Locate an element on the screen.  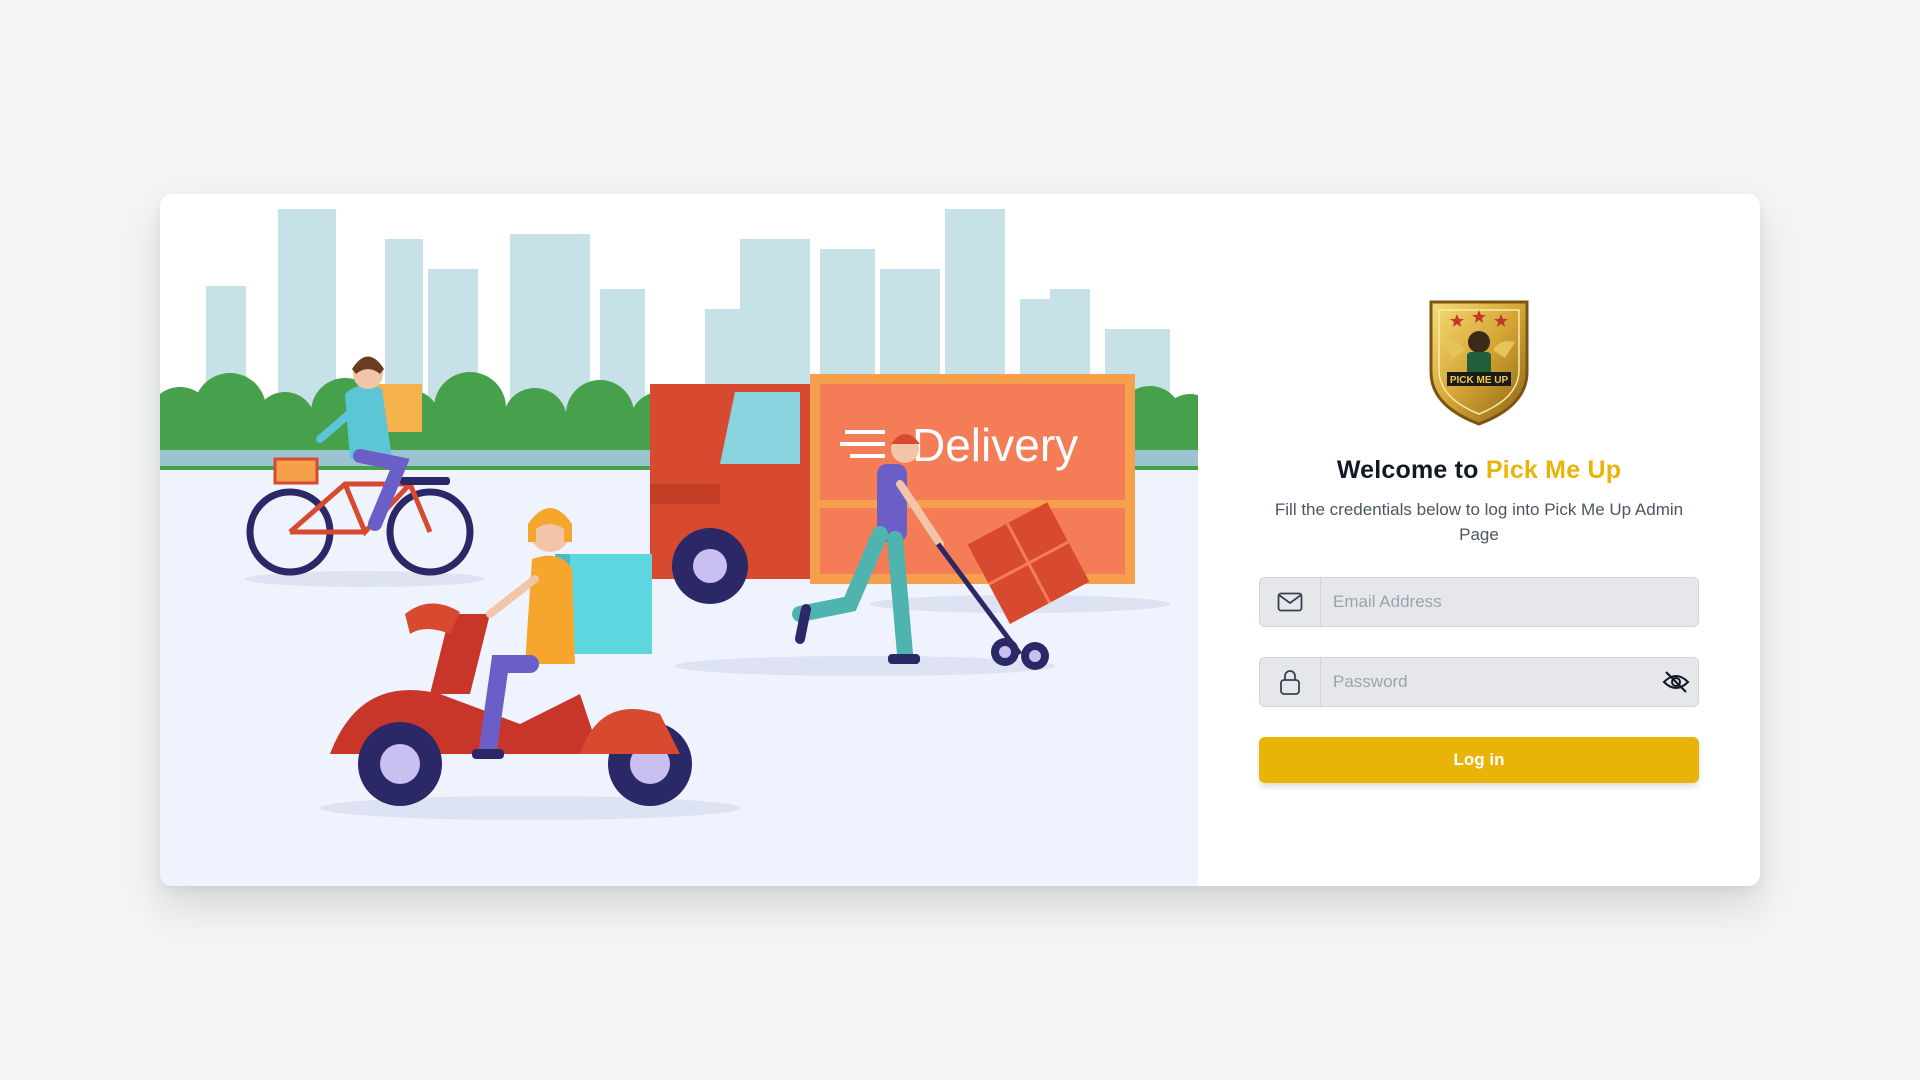
email-input is located at coordinates (1509, 602).